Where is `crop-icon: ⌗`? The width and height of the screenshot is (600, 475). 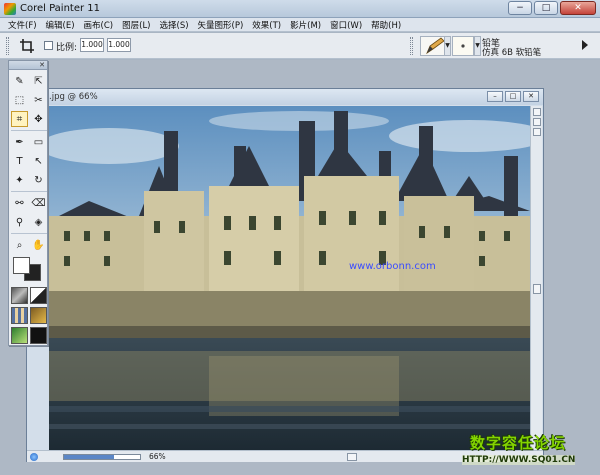 crop-icon: ⌗ is located at coordinates (19, 119).